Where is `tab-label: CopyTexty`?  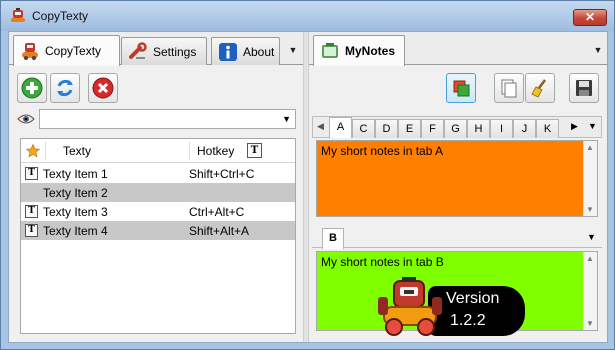
tab-label: CopyTexty is located at coordinates (73, 51).